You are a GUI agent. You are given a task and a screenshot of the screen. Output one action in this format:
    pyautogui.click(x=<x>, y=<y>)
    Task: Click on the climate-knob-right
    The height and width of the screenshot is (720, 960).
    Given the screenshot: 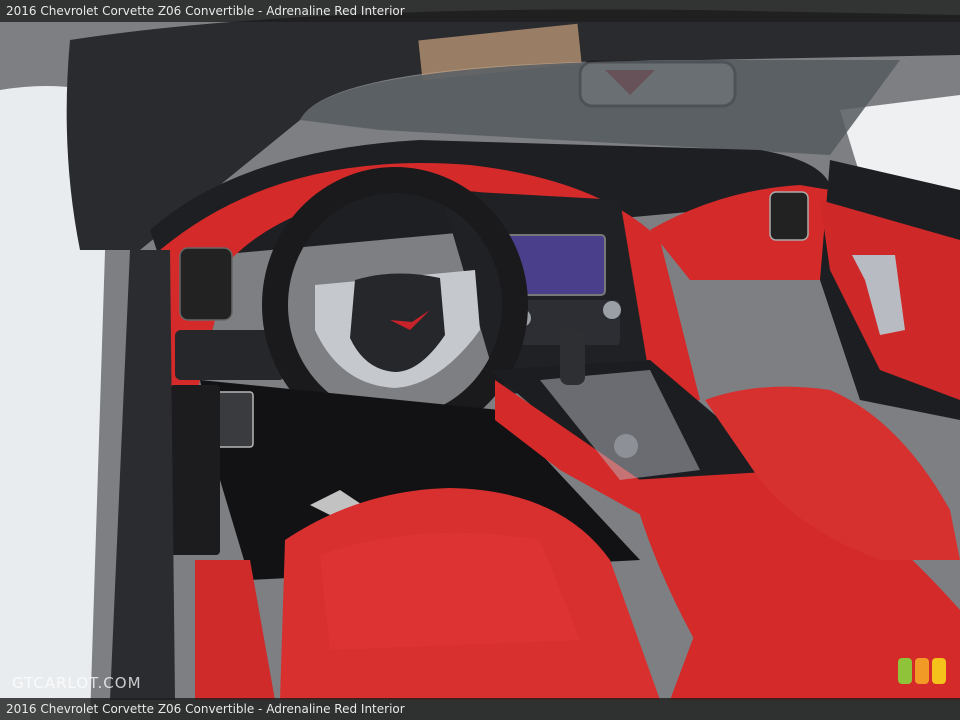 What is the action you would take?
    pyautogui.click(x=612, y=310)
    